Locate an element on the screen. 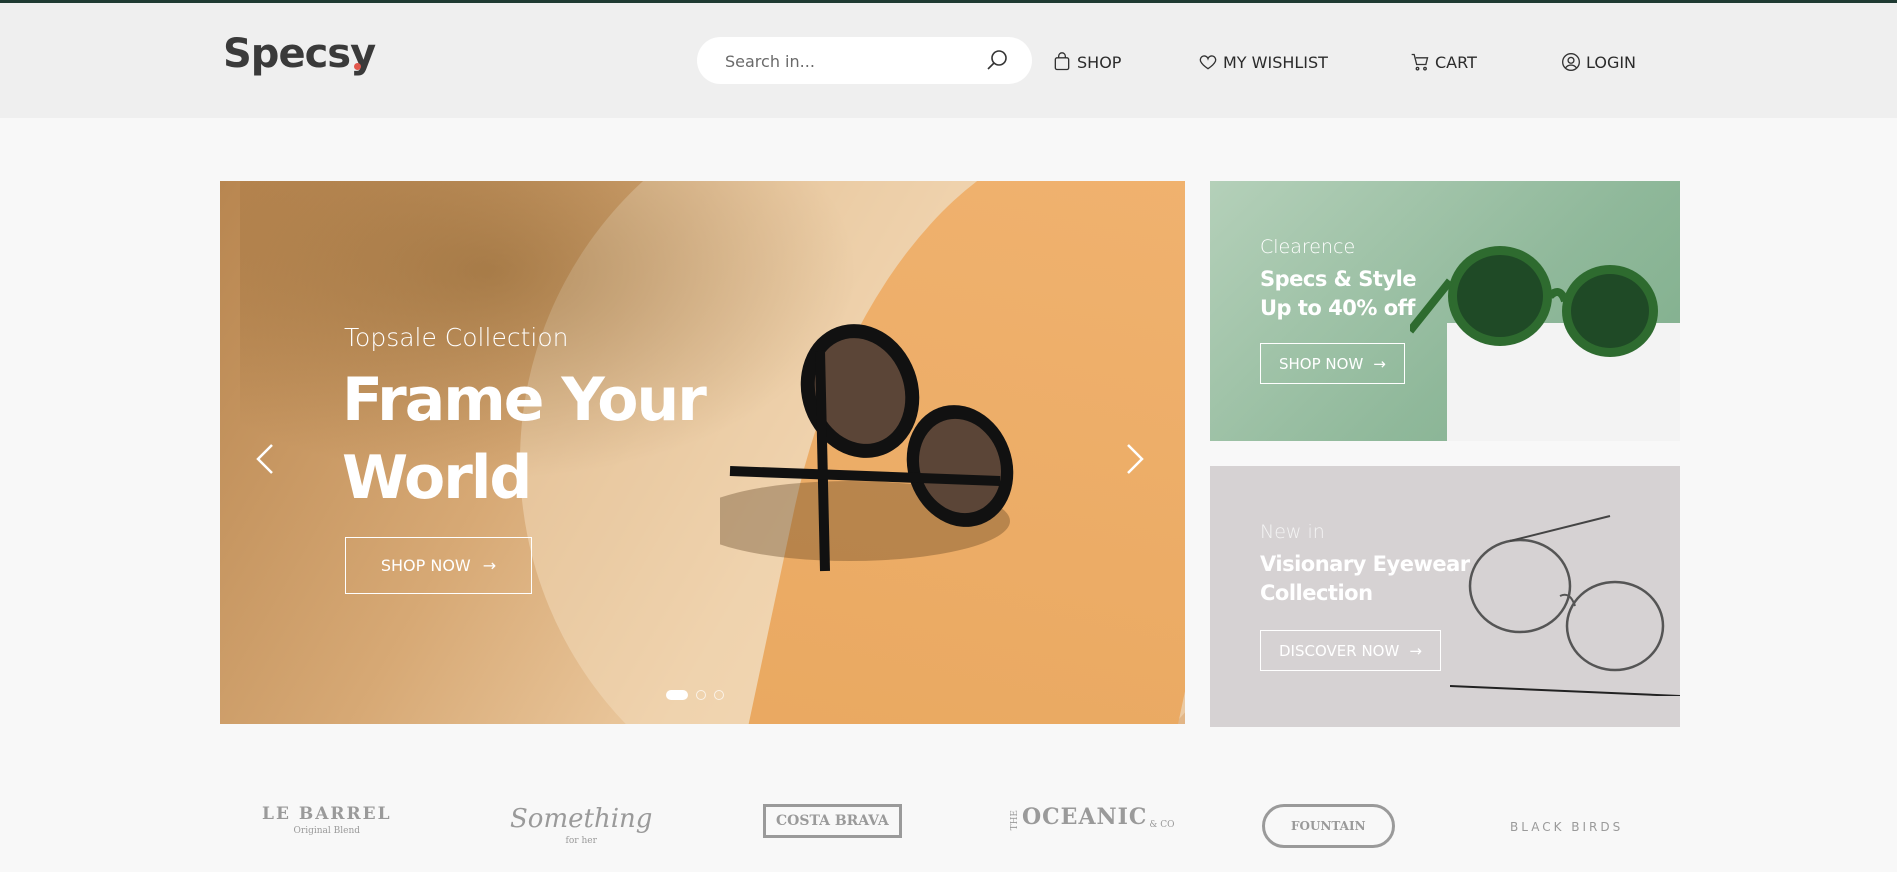  brand-name: BLACK BIRDS is located at coordinates (1567, 827).